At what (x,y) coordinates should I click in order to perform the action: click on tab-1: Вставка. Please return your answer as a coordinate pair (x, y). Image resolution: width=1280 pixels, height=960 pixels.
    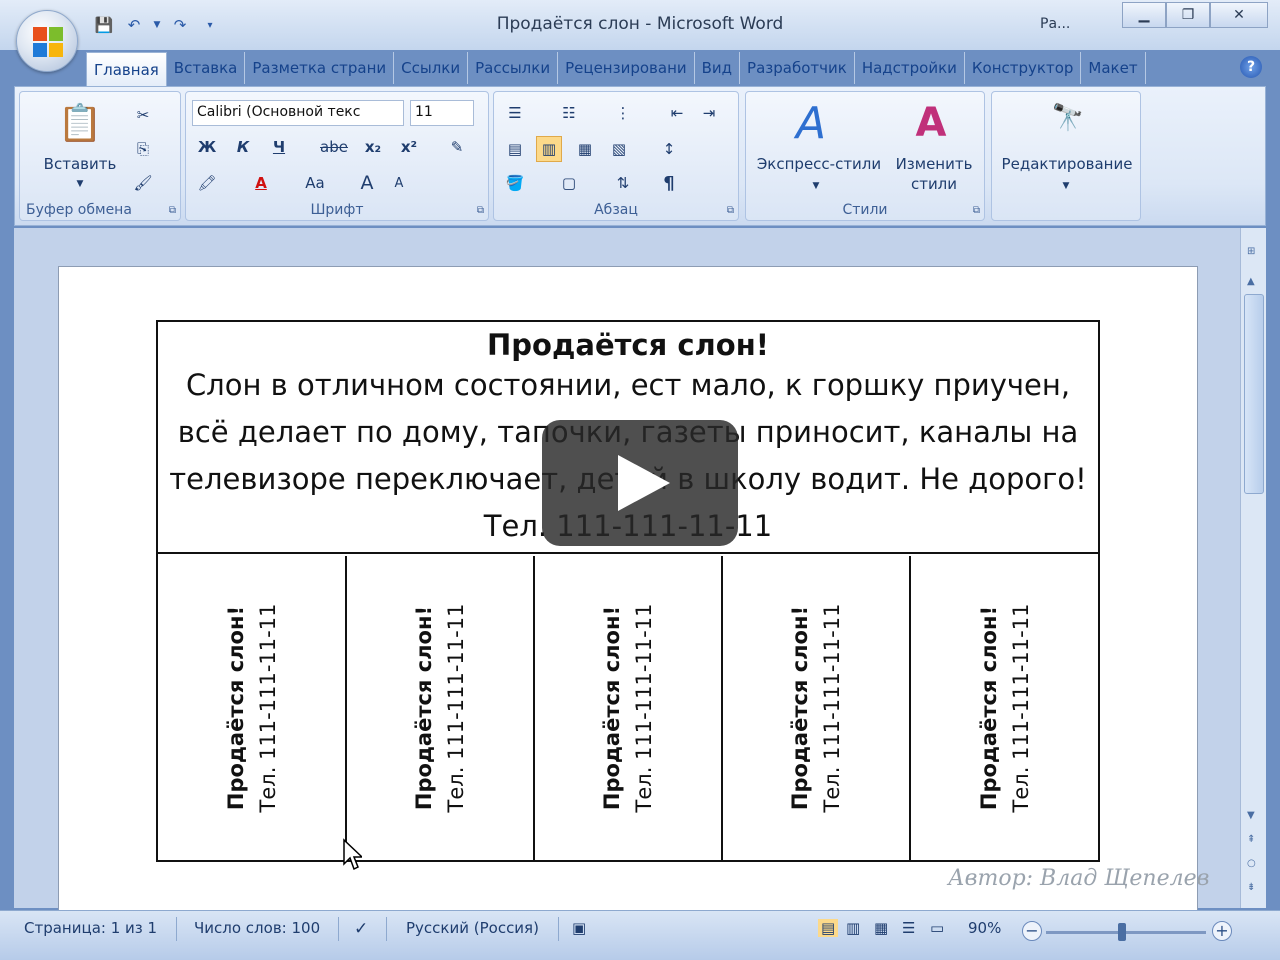
    Looking at the image, I should click on (206, 68).